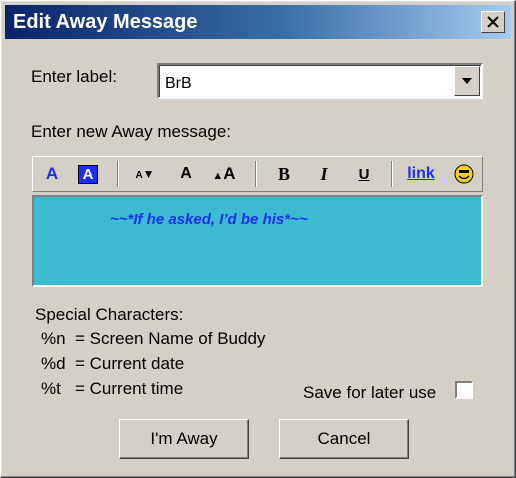  What do you see at coordinates (370, 392) in the screenshot?
I see `save-for-later-label: Save for later use` at bounding box center [370, 392].